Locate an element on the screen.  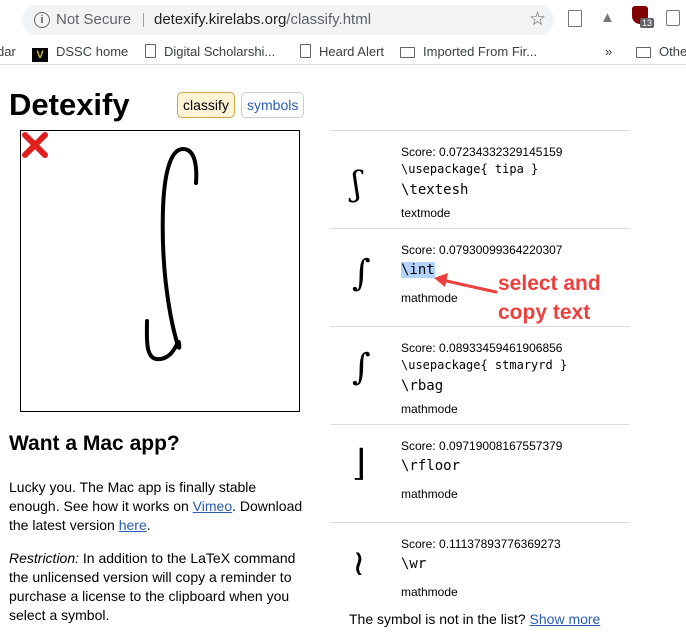
bookmark-folder: Othe is located at coordinates (661, 51).